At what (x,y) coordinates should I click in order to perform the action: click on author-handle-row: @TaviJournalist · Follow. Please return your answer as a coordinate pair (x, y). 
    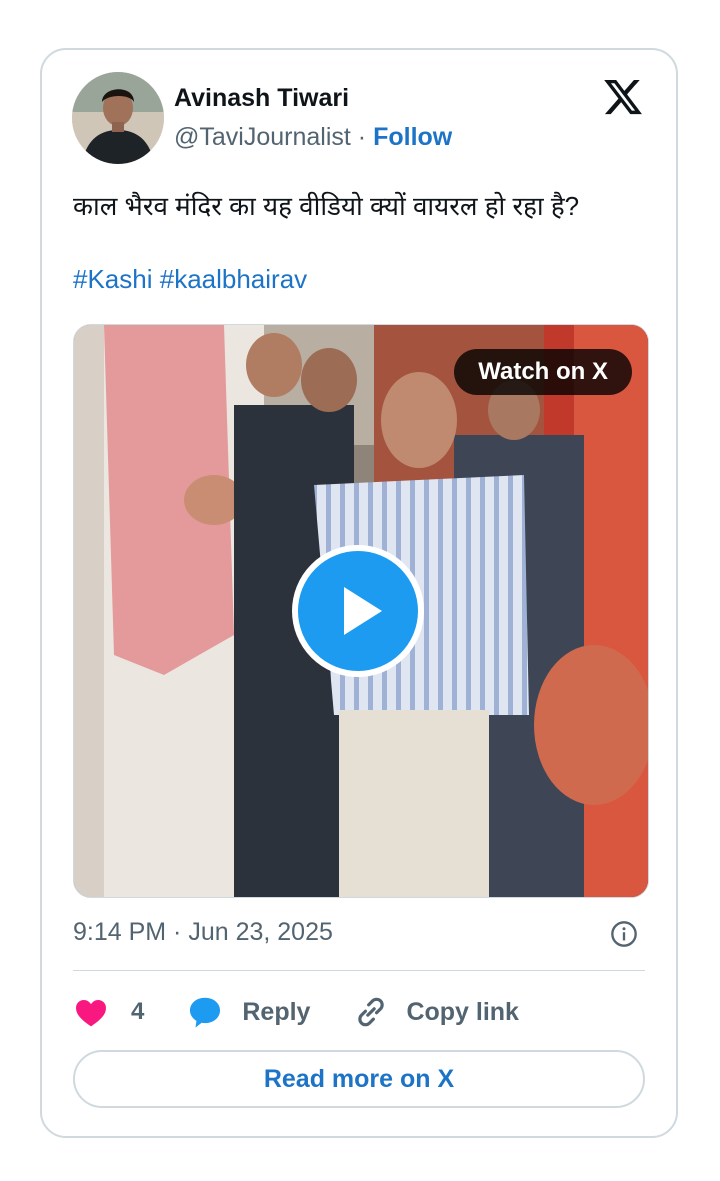
    Looking at the image, I should click on (313, 137).